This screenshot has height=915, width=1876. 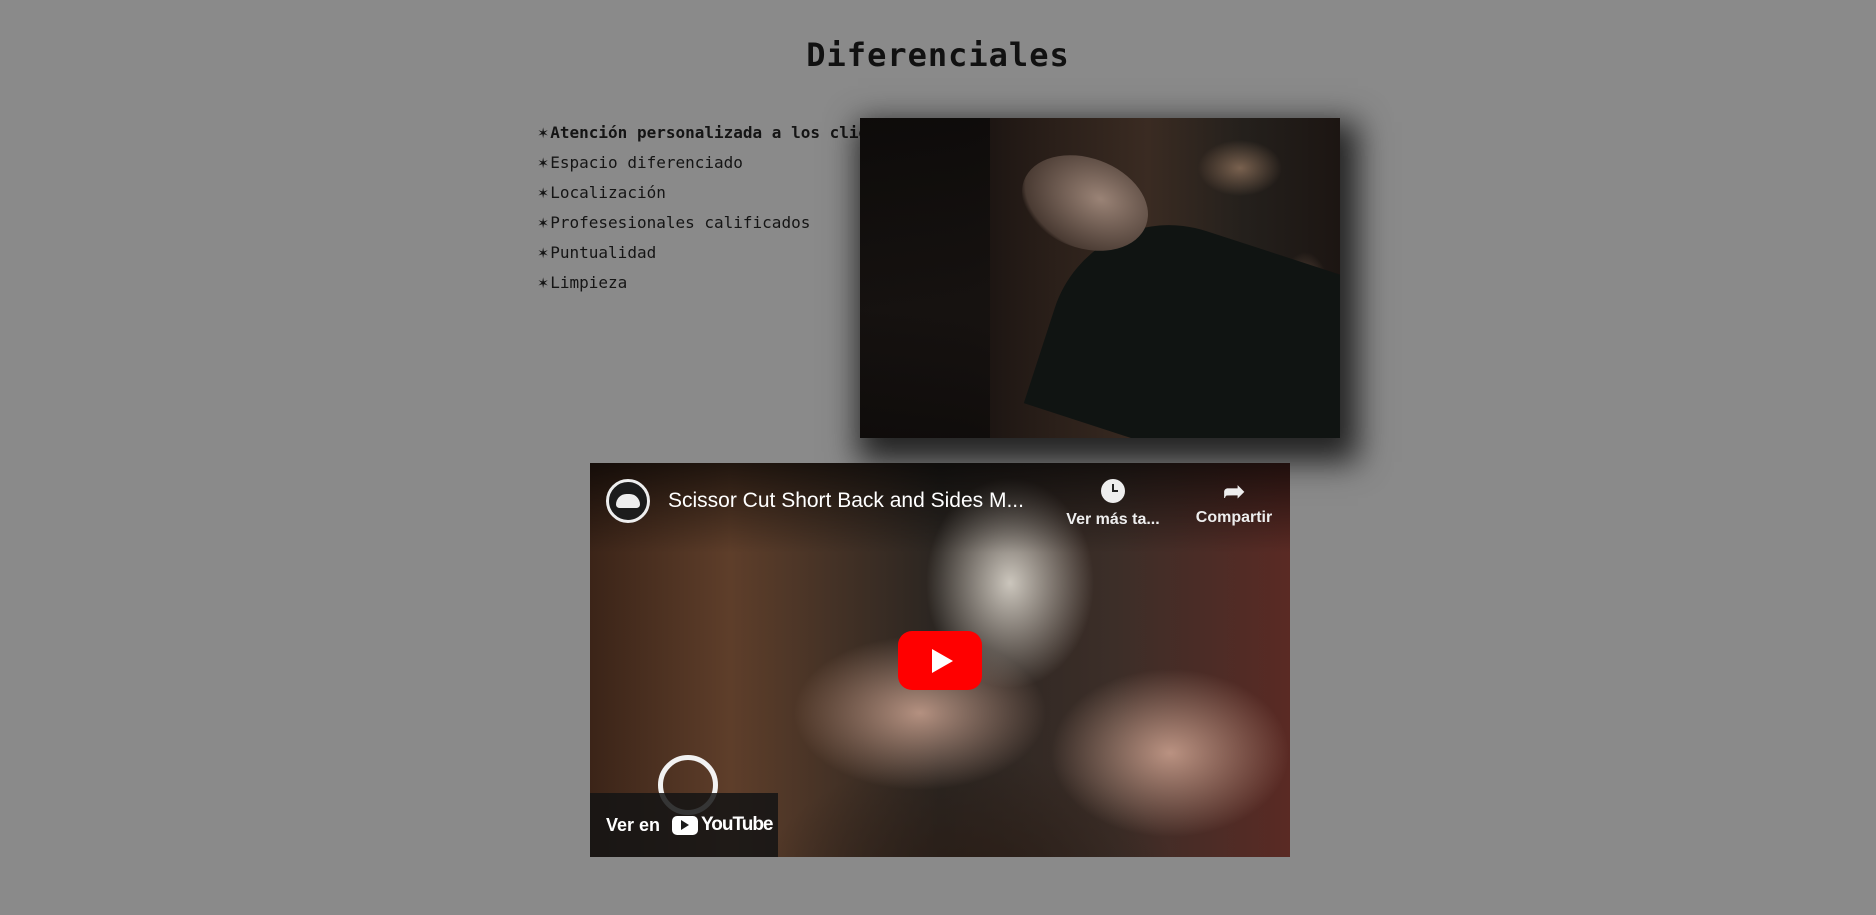 I want to click on feature-item: ✶ Profesesionales calificados, so click(x=722, y=223).